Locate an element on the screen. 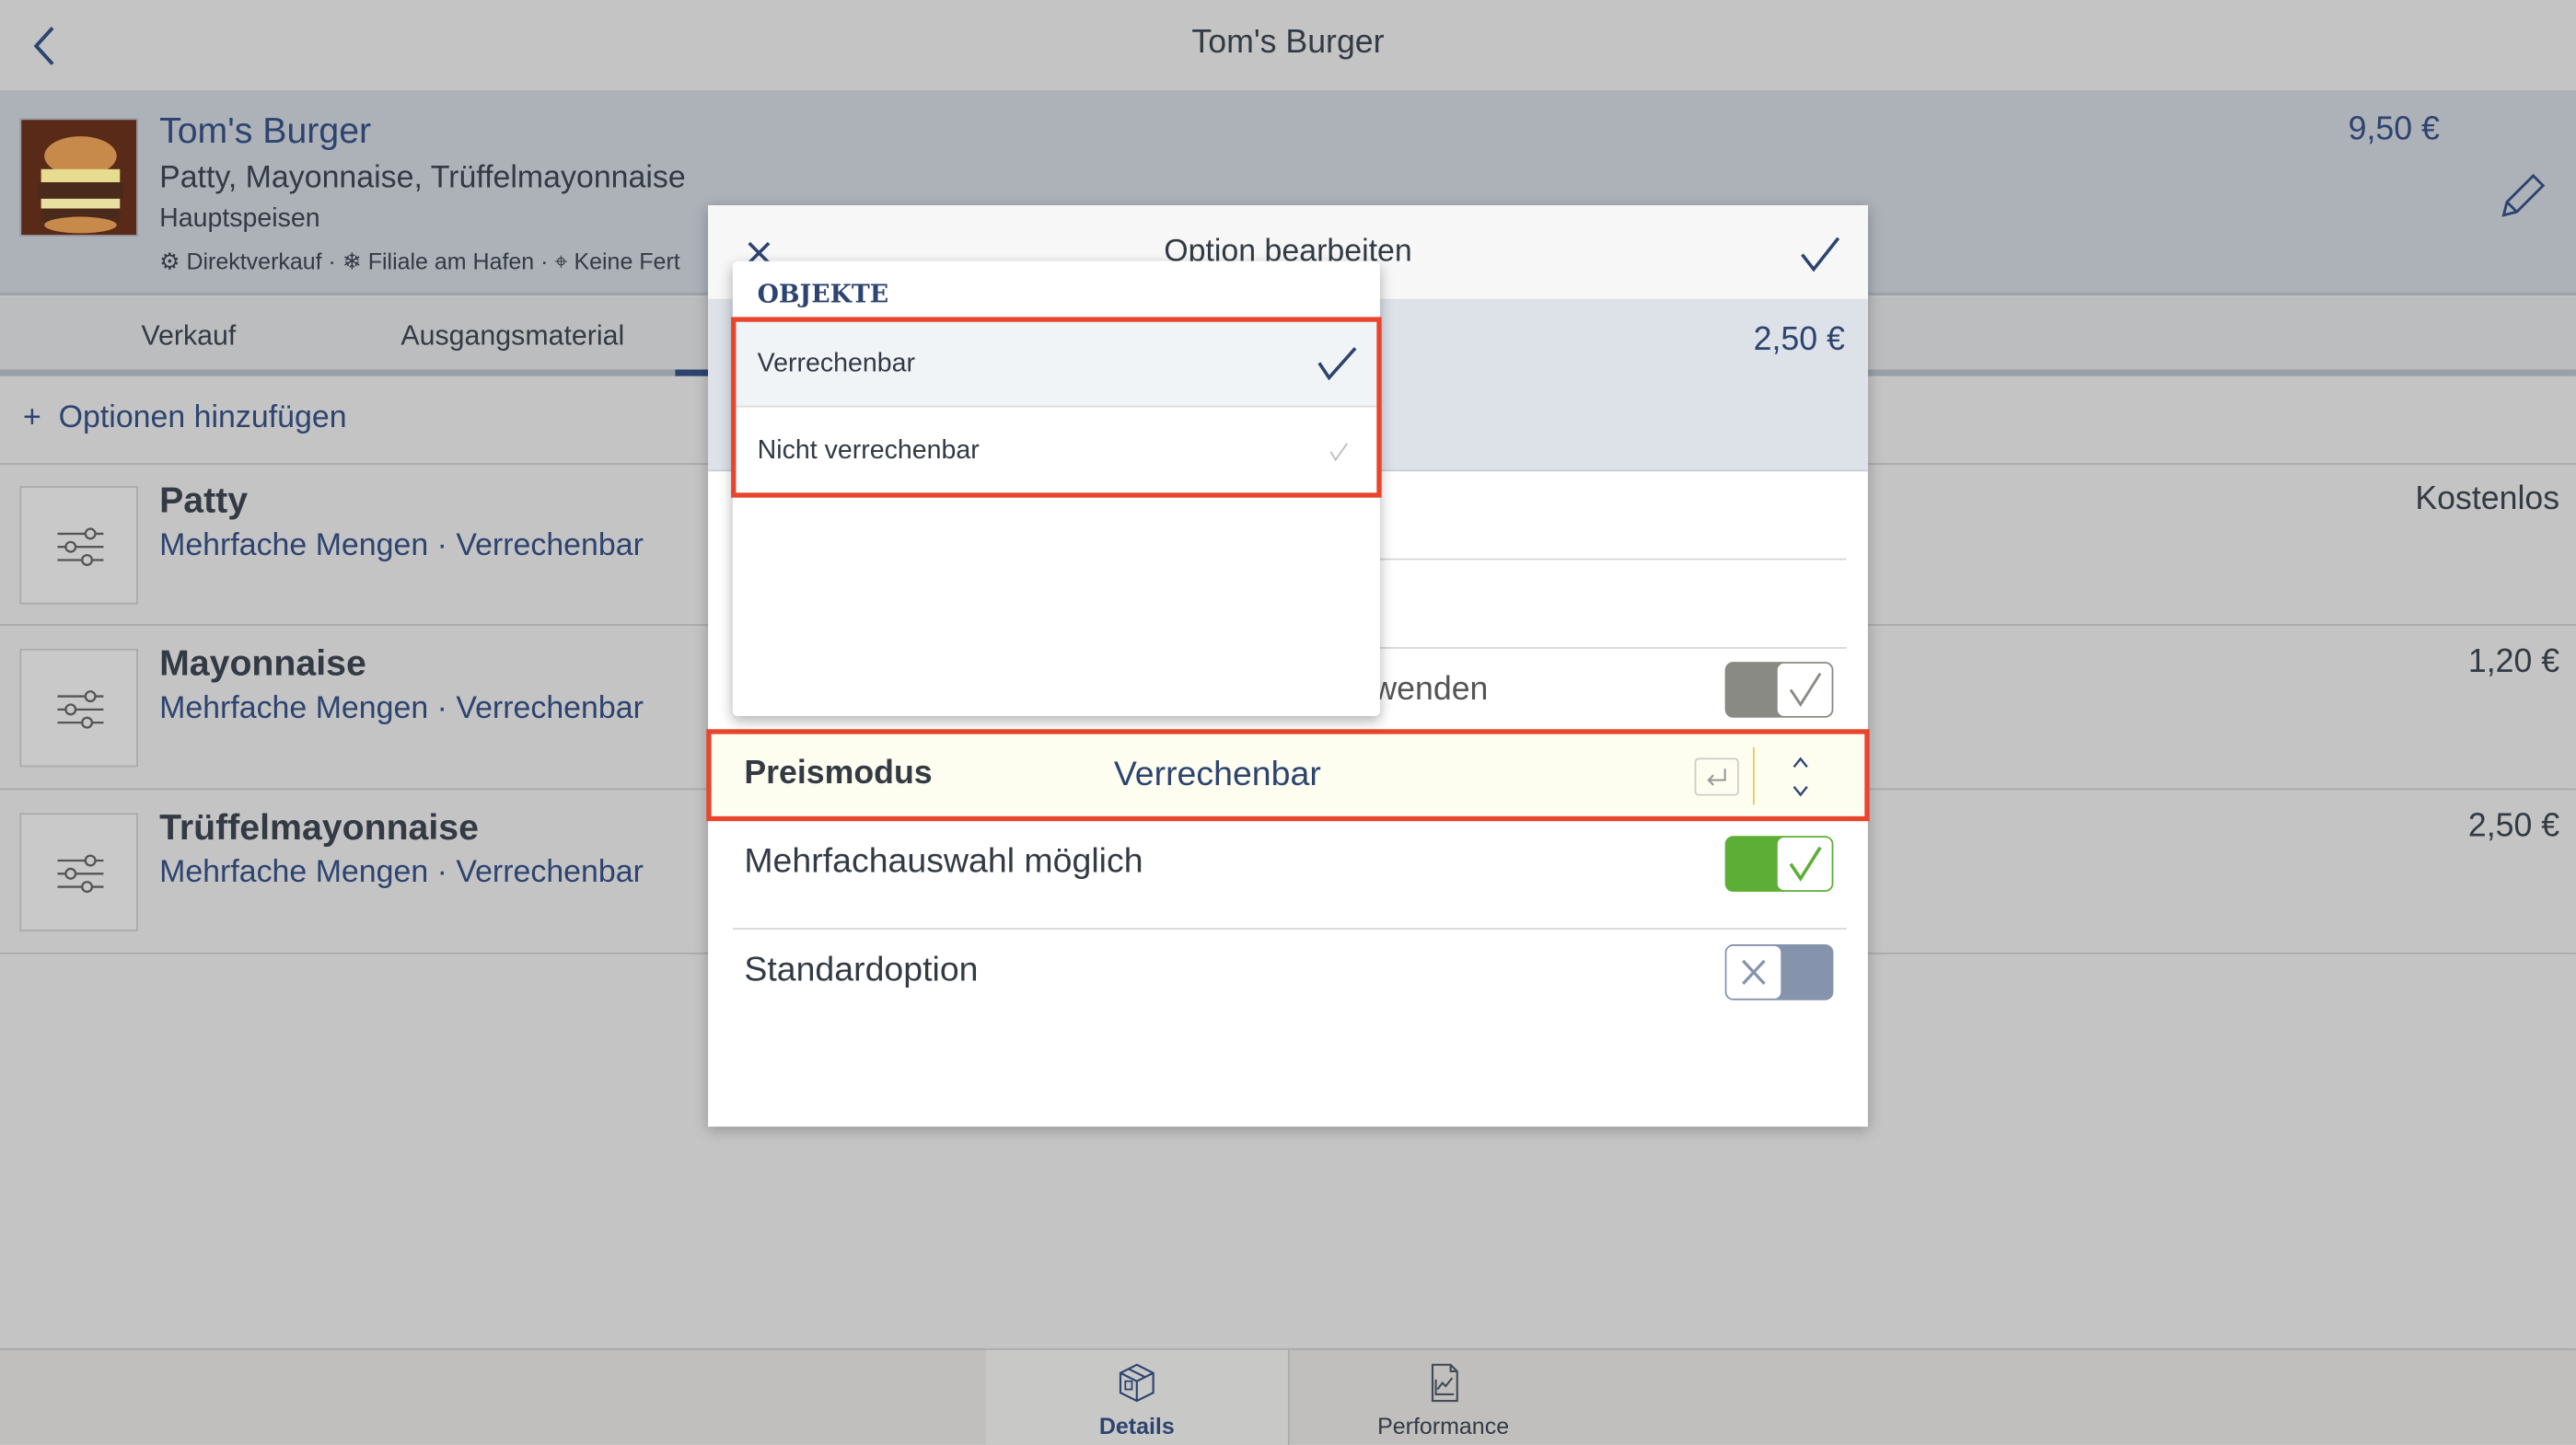 The width and height of the screenshot is (2576, 1445). page-title: Tom's Burger is located at coordinates (1288, 43).